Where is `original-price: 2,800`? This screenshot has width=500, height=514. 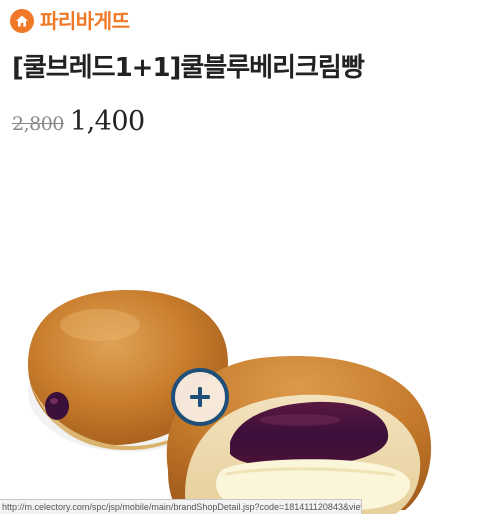
original-price: 2,800 is located at coordinates (38, 124).